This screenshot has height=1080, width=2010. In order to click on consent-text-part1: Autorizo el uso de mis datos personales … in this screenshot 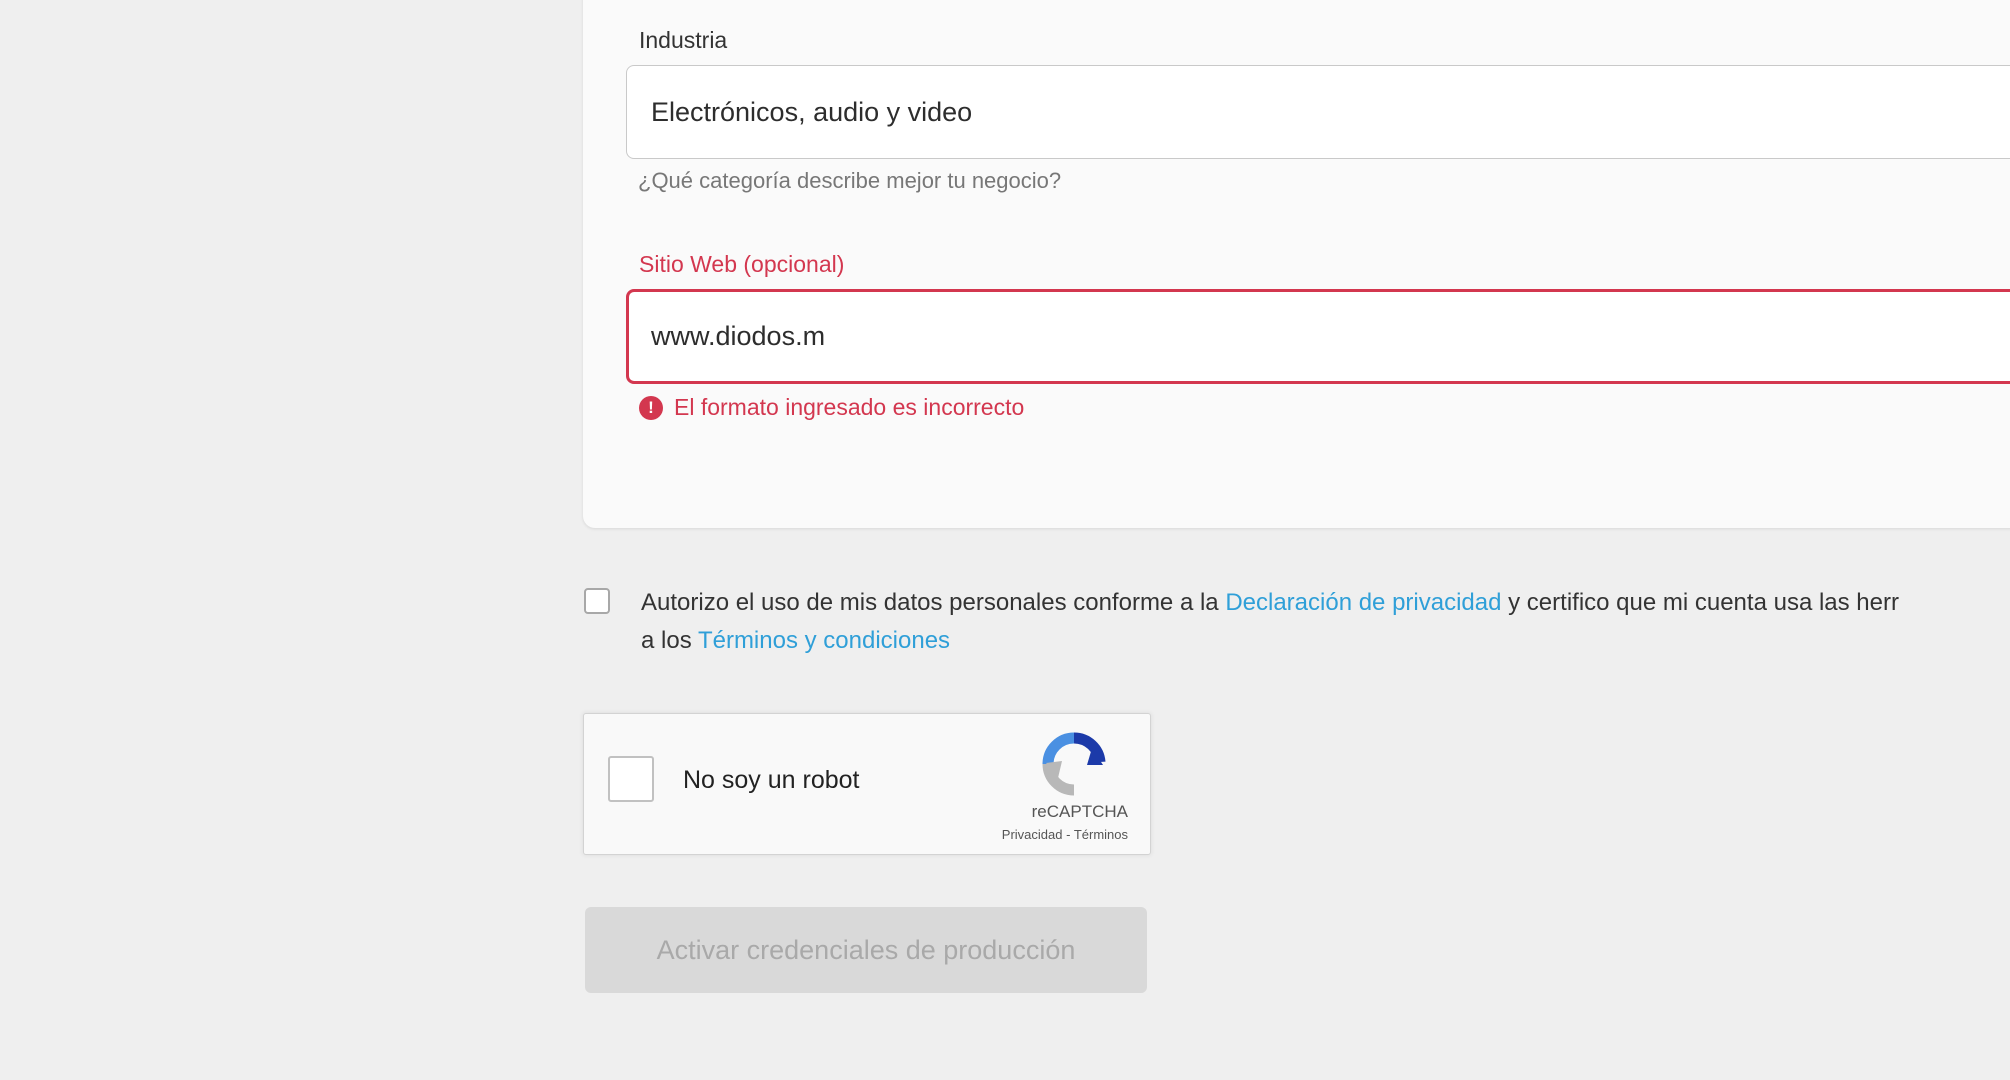, I will do `click(933, 602)`.